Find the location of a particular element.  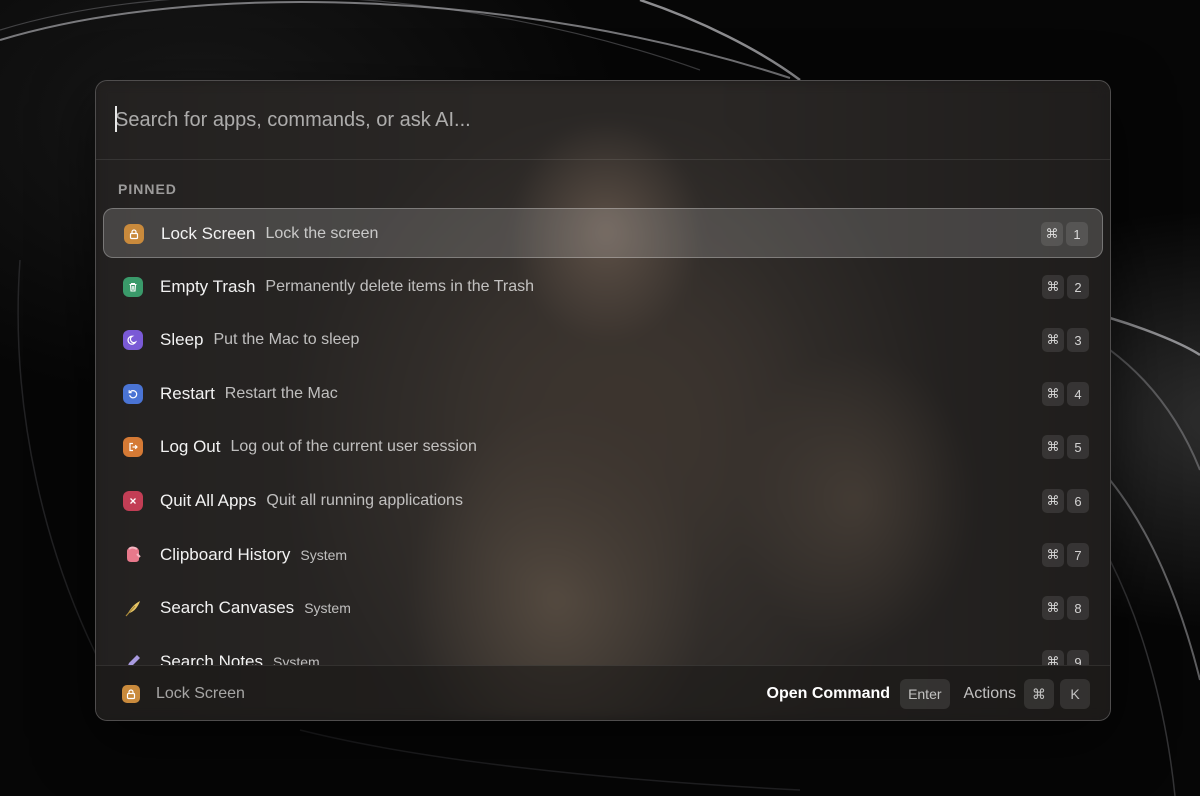

search-bar is located at coordinates (603, 120).